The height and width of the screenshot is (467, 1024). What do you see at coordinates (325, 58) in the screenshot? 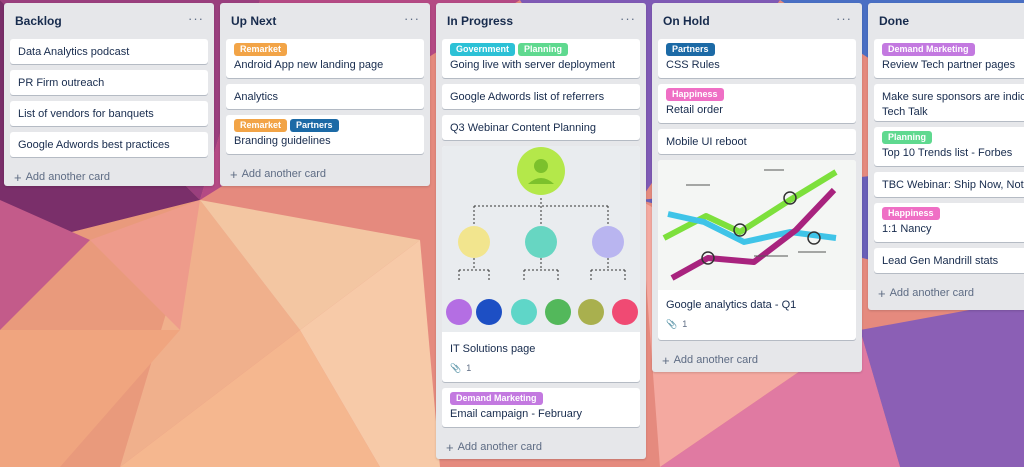
I see `card: Remarket Android App new landing page` at bounding box center [325, 58].